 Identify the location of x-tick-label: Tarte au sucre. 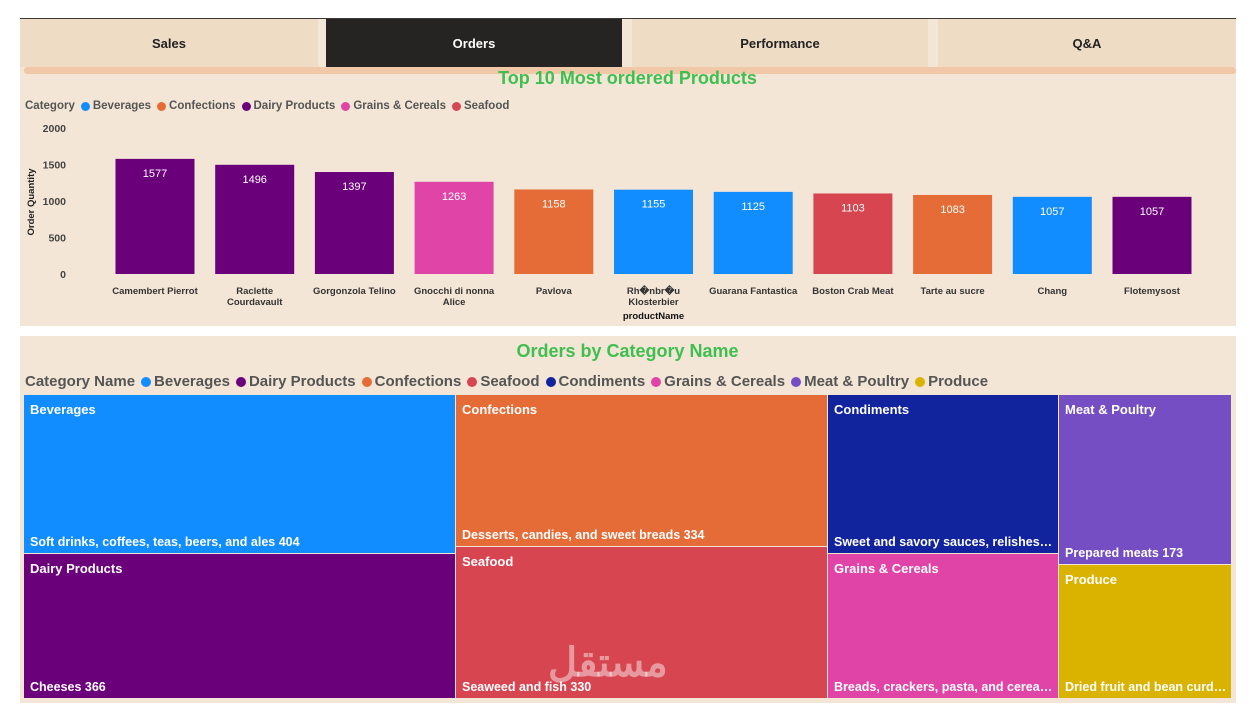
(952, 291).